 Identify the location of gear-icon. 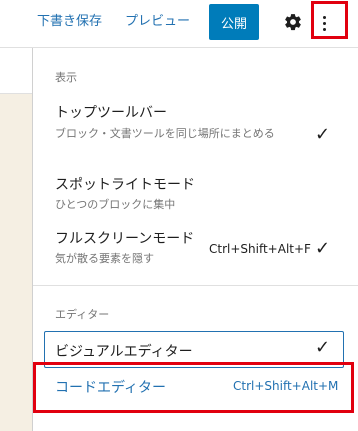
(293, 22).